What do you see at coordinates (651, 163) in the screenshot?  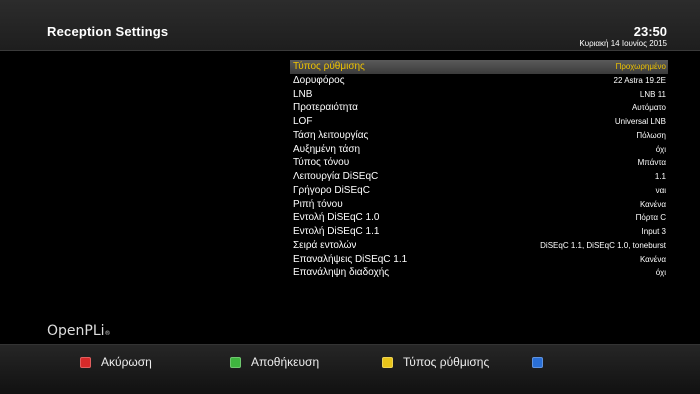 I see `setting-value: Μπάντα` at bounding box center [651, 163].